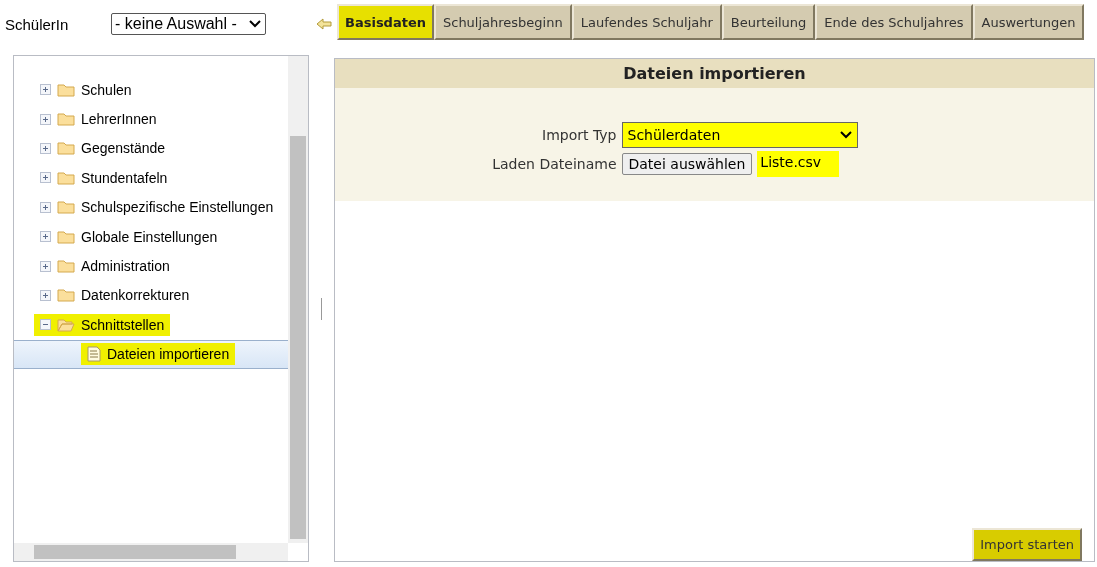  Describe the element at coordinates (94, 354) in the screenshot. I see `document-icon` at that location.